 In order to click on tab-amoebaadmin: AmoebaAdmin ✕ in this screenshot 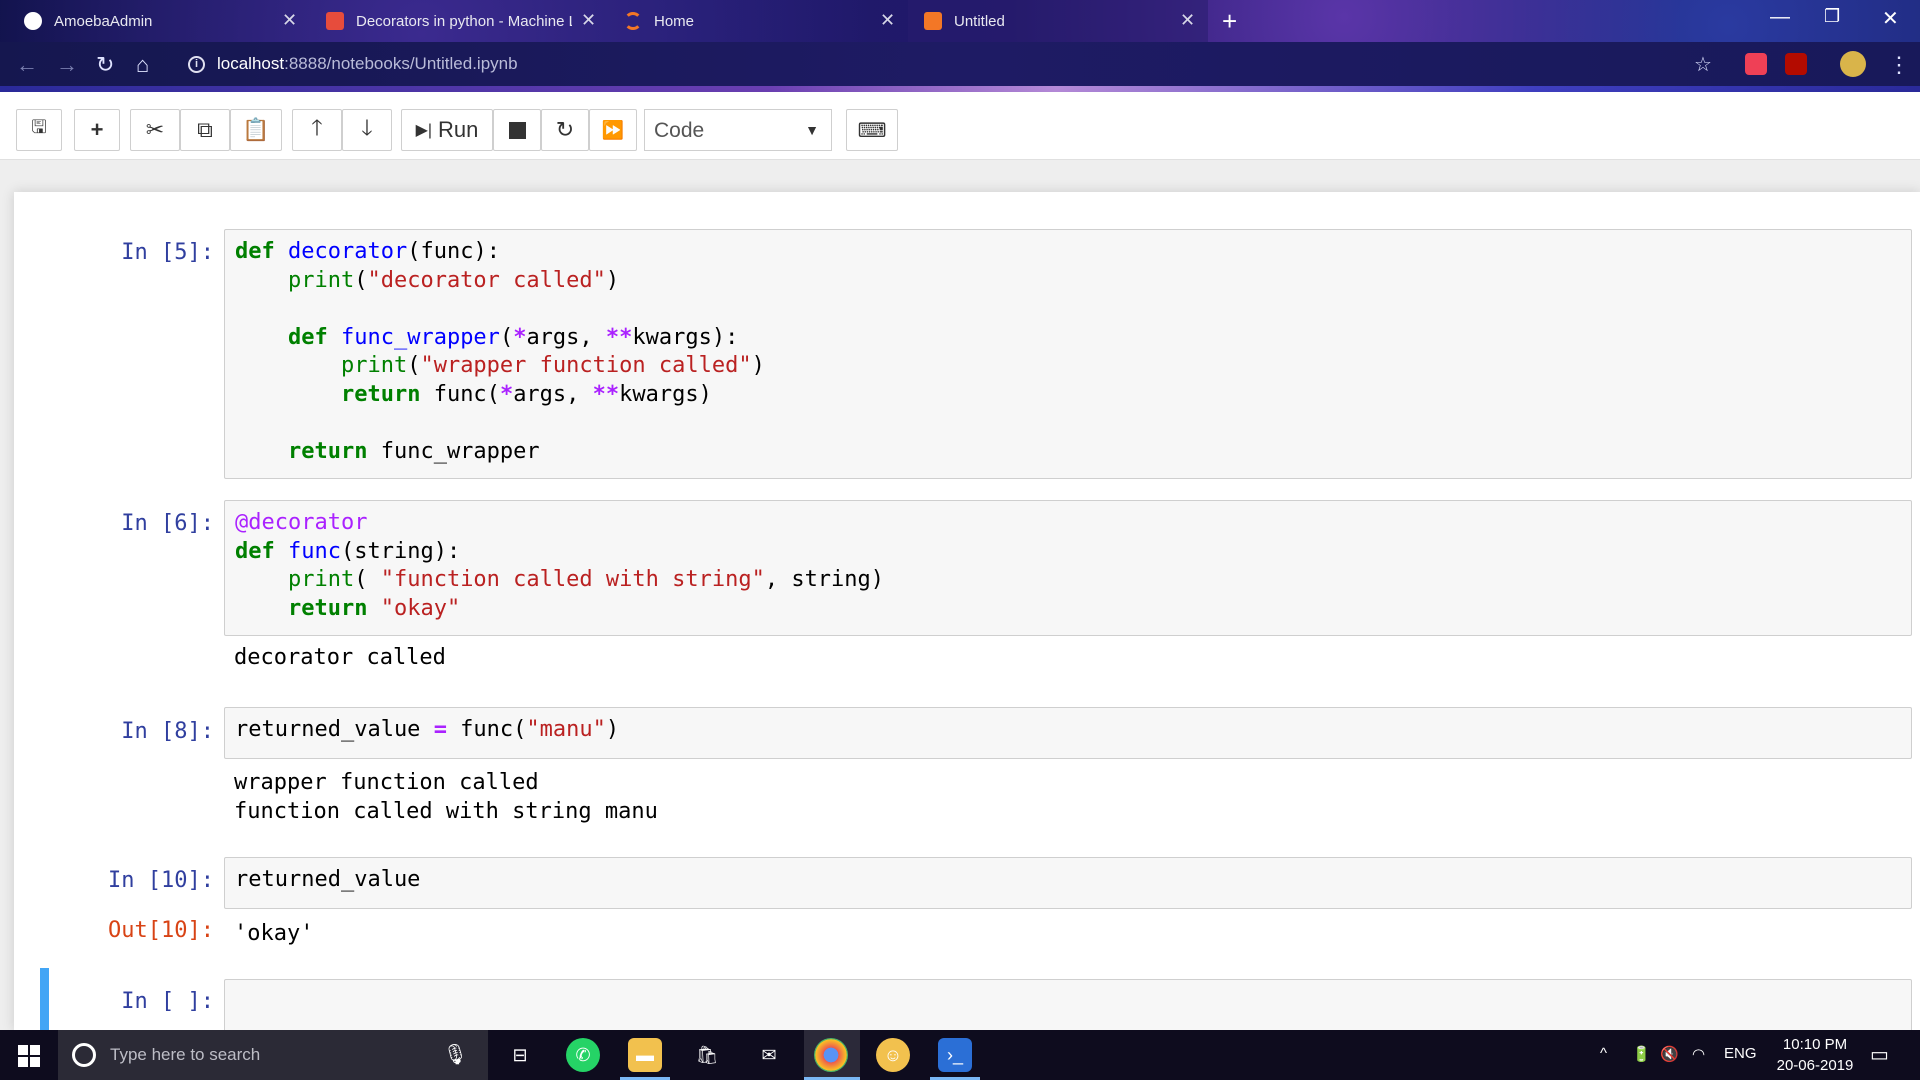, I will do `click(152, 21)`.